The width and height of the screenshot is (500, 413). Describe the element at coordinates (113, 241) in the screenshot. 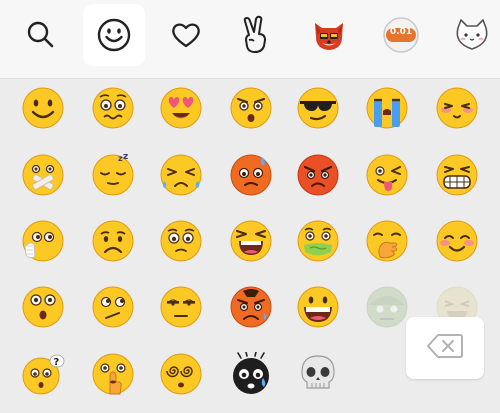

I see `emoji-frown` at that location.